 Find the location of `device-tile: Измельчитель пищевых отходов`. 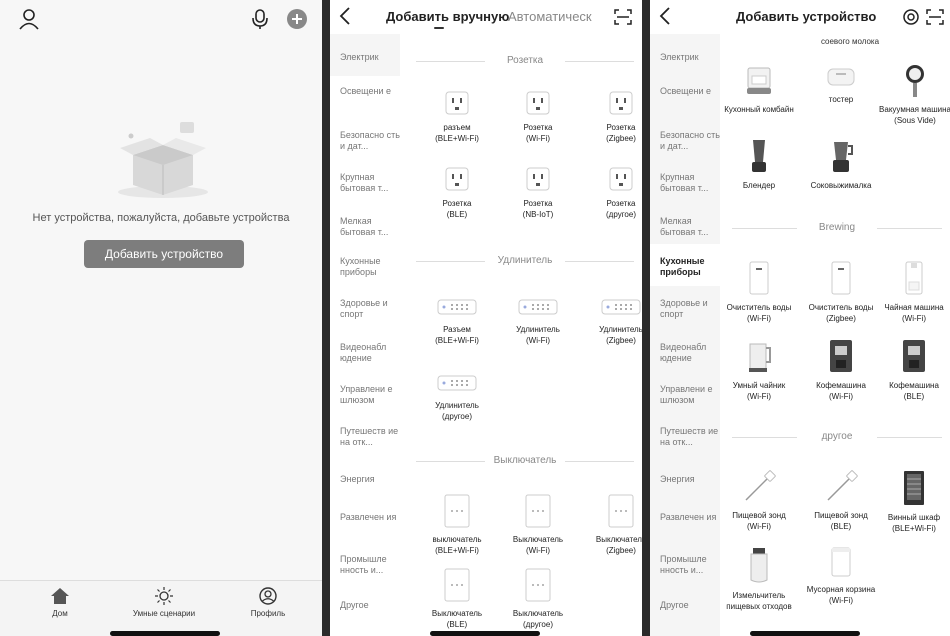

device-tile: Измельчитель пищевых отходов is located at coordinates (759, 579).